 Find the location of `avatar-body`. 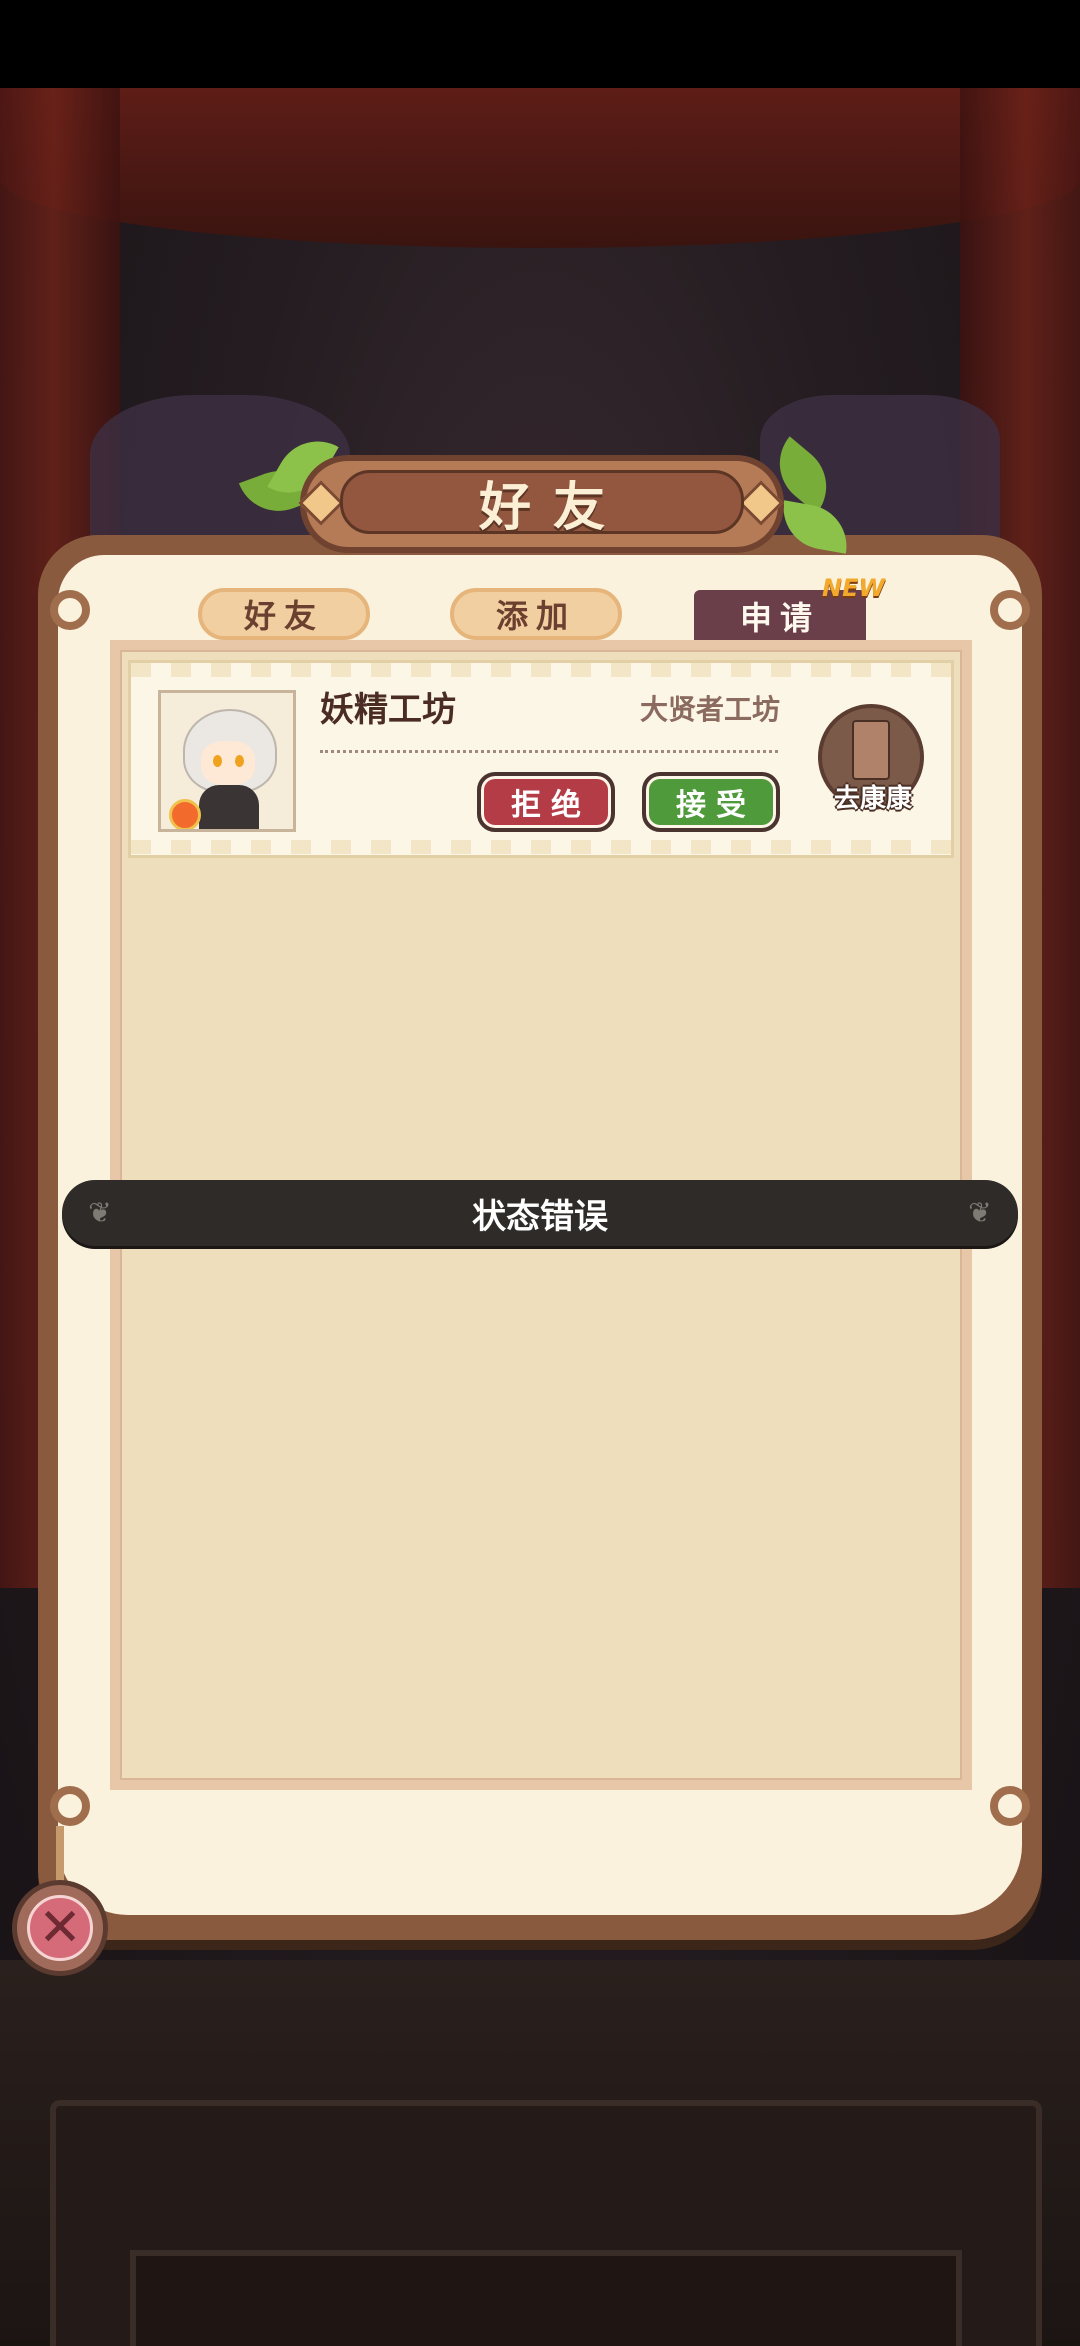

avatar-body is located at coordinates (229, 807).